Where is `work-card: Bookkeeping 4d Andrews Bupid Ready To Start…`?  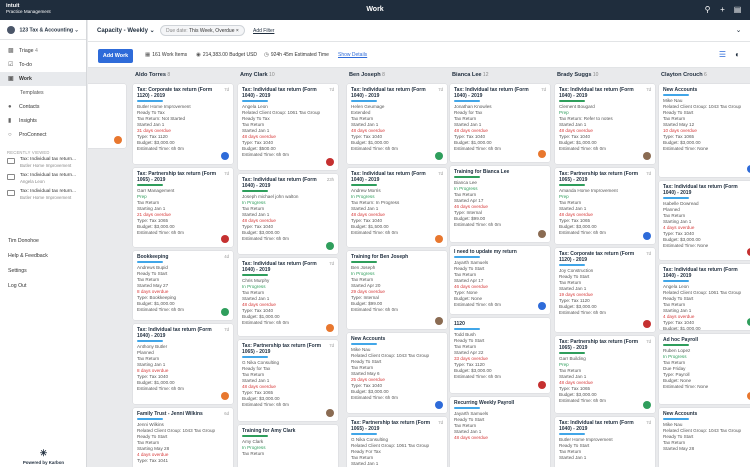
work-card: Bookkeeping 4d Andrews Bupid Ready To Start… is located at coordinates (183, 285).